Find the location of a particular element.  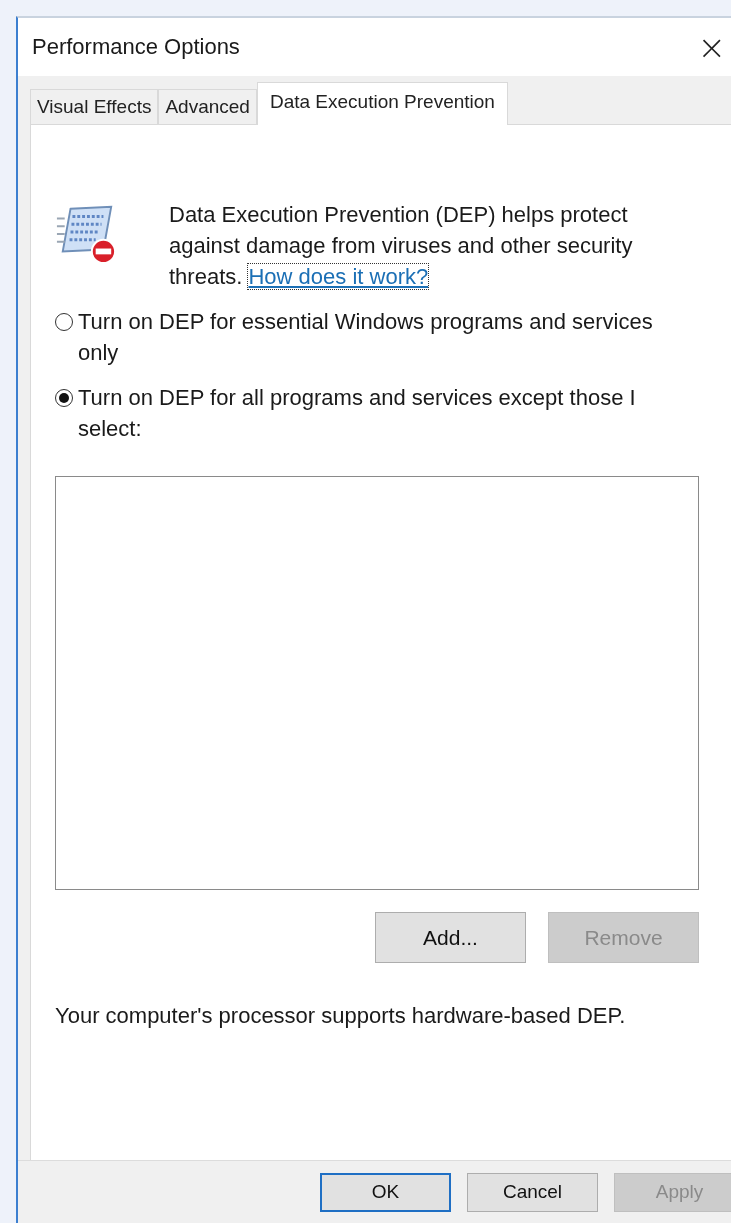

dialog-button: Cancel is located at coordinates (532, 1192).